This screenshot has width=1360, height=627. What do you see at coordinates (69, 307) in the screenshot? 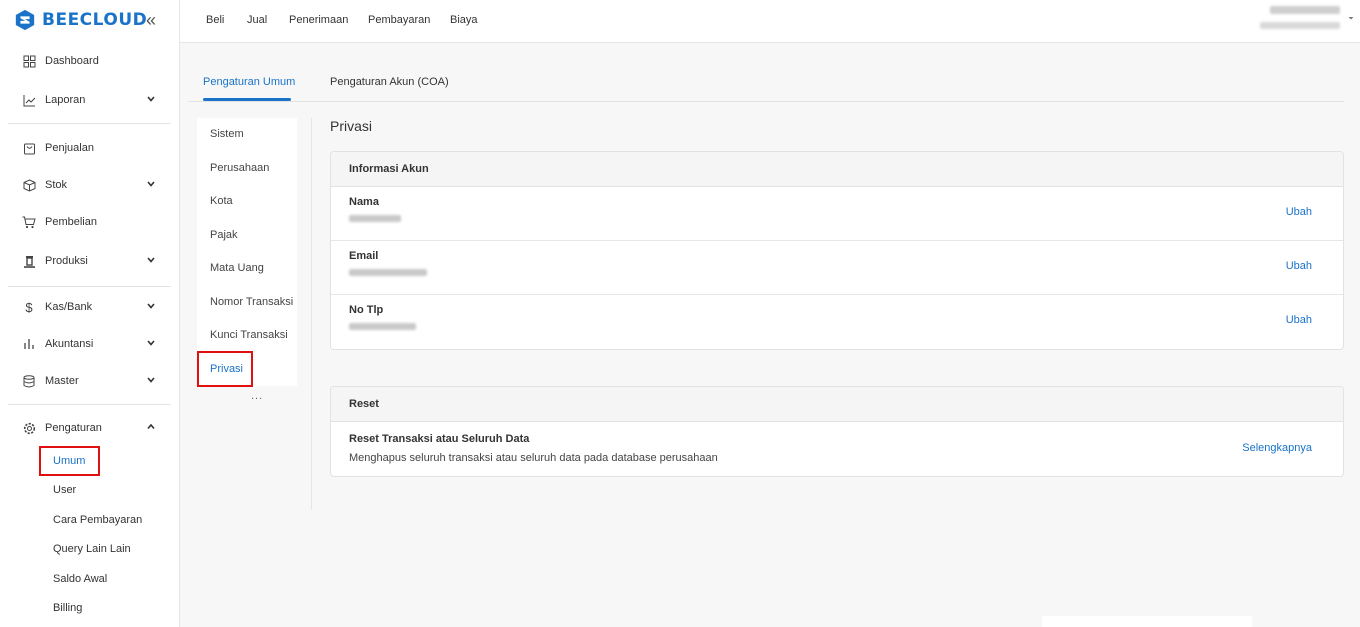
I see `sidebar-item-label: Kas/Bank` at bounding box center [69, 307].